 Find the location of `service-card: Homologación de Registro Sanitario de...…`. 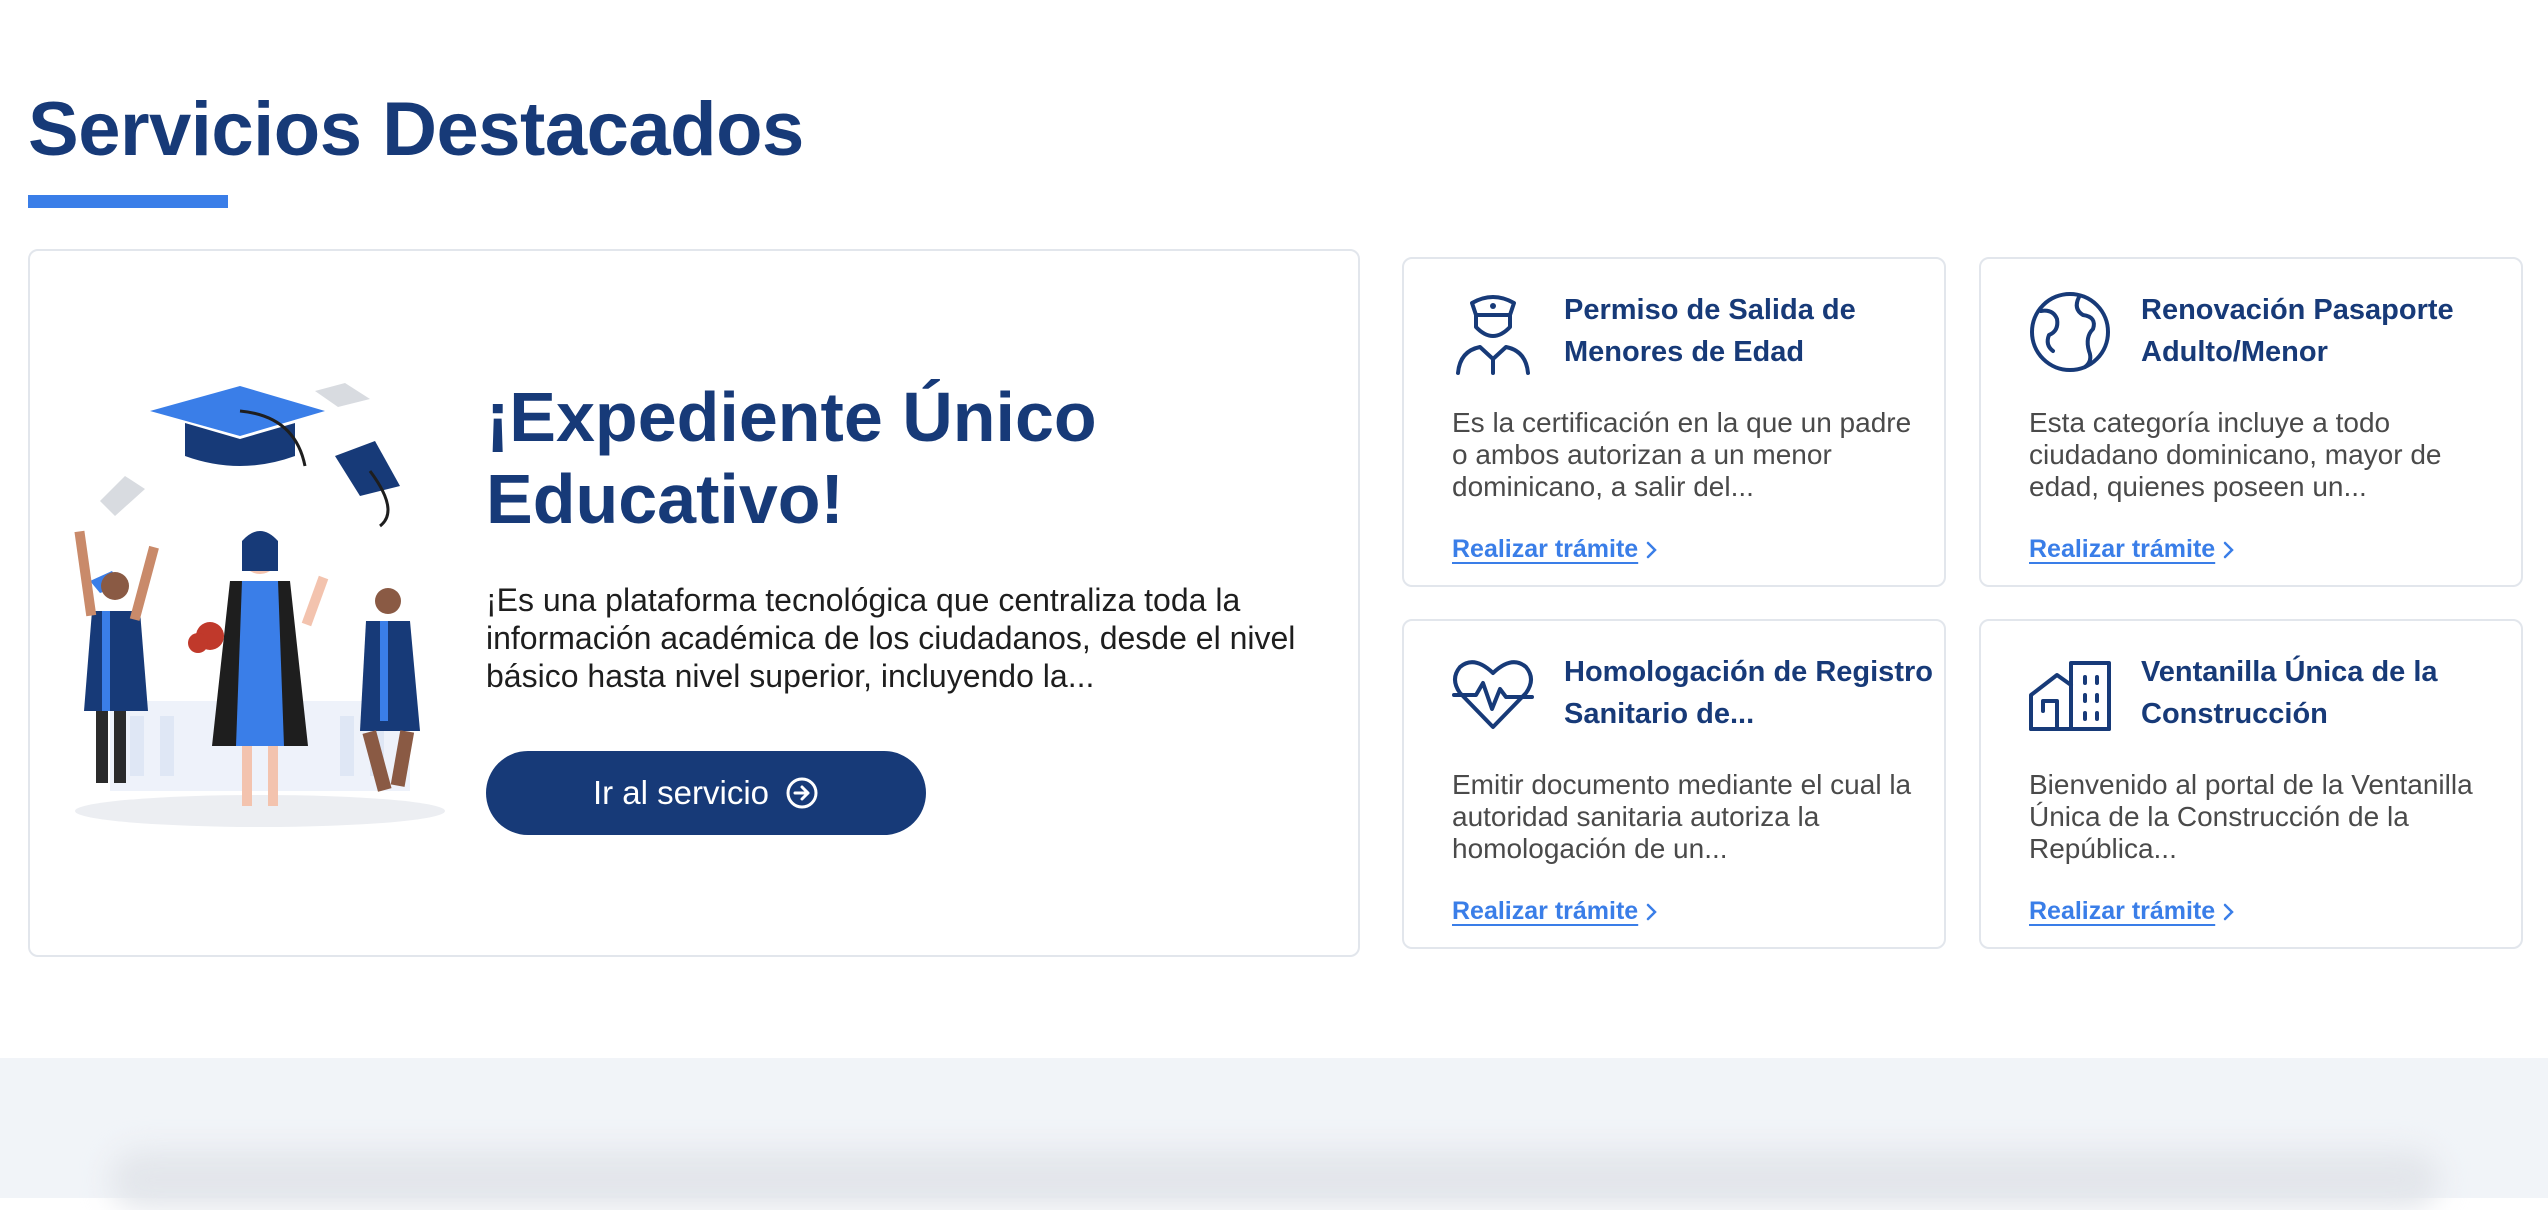

service-card: Homologación de Registro Sanitario de...… is located at coordinates (1674, 784).